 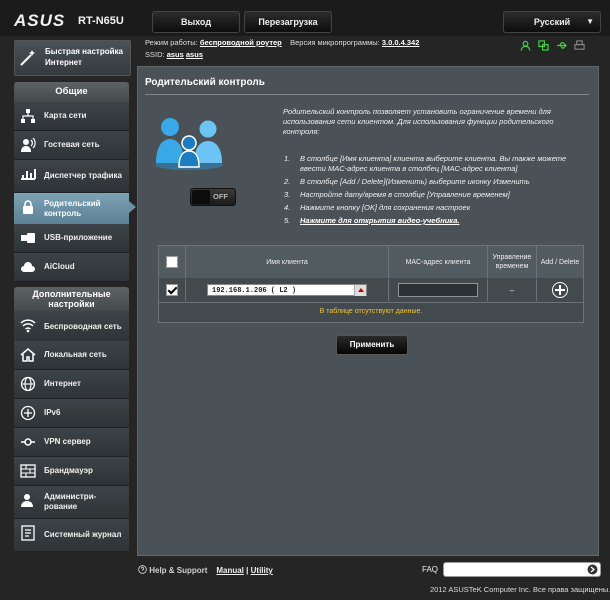 I want to click on client-name-input: 192.168.1.206 ( L2 ), so click(x=287, y=290).